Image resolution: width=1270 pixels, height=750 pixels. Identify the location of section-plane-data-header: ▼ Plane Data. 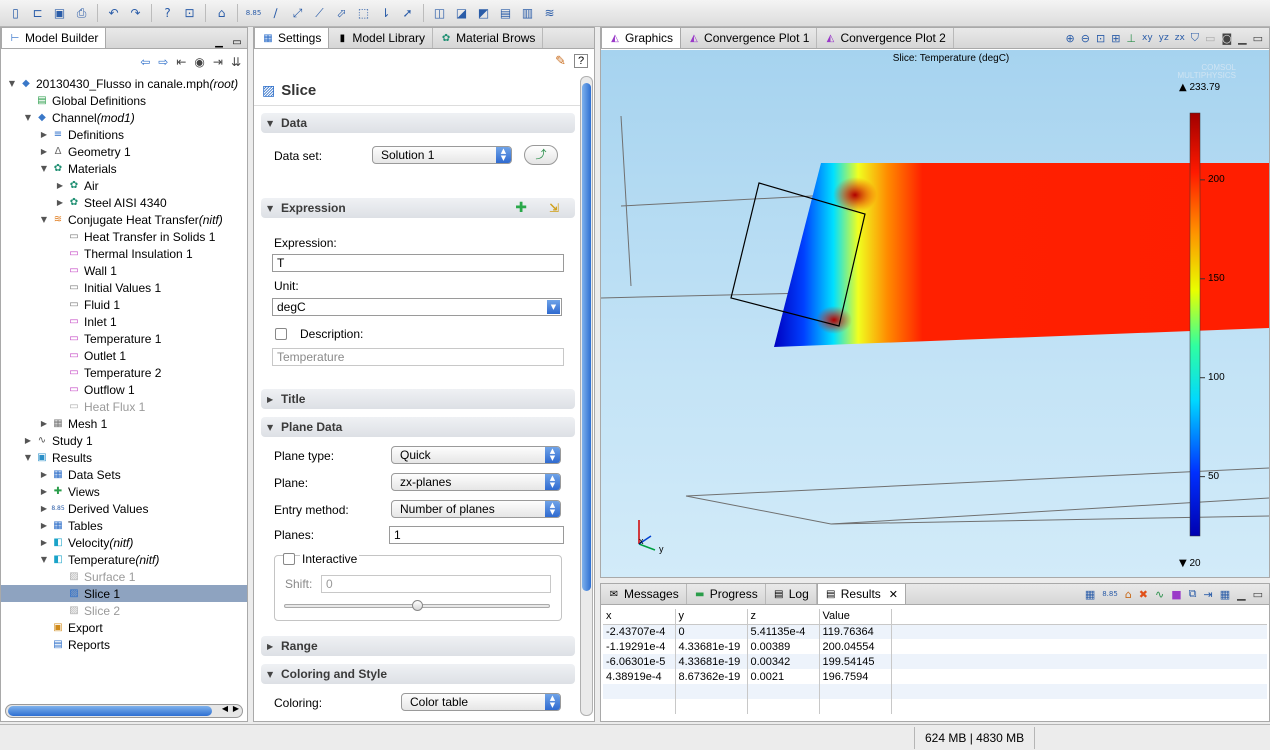
(418, 427).